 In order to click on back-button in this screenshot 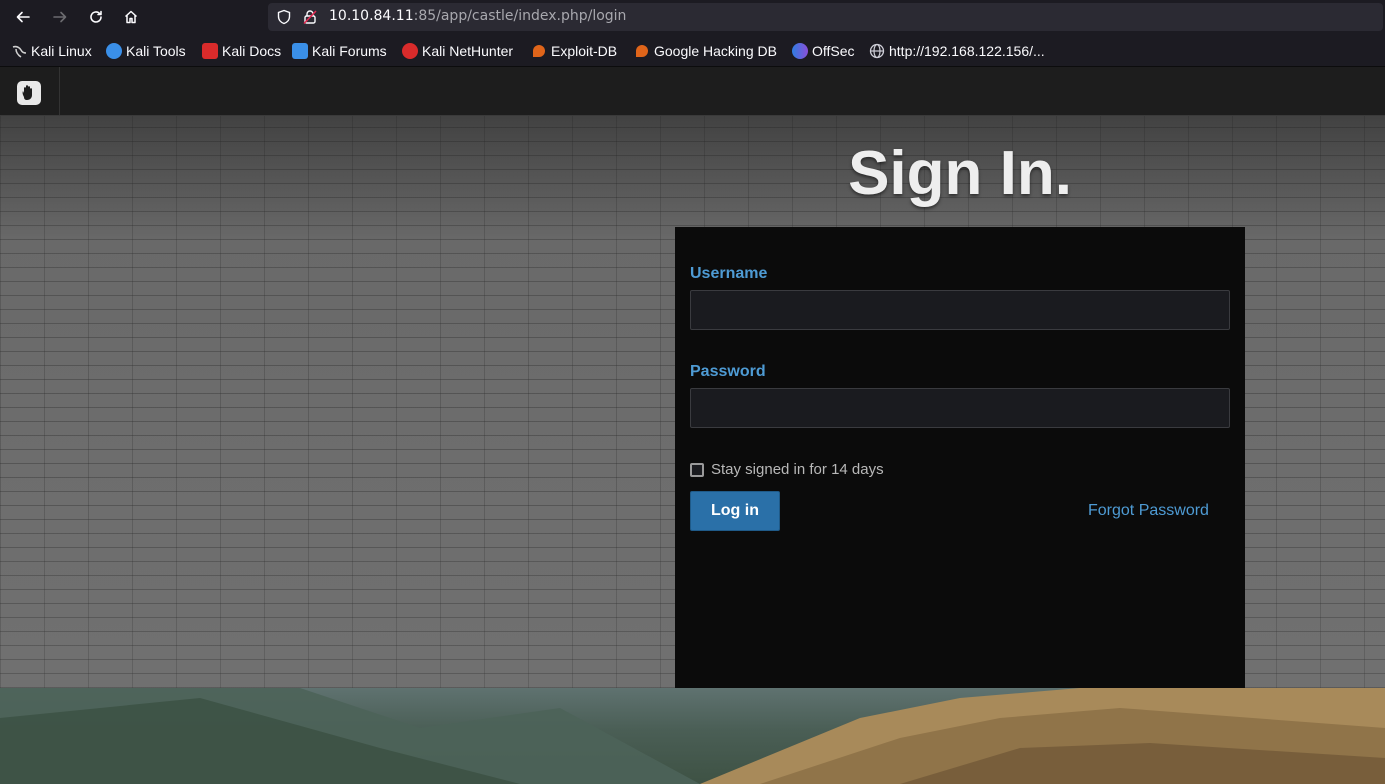, I will do `click(23, 17)`.